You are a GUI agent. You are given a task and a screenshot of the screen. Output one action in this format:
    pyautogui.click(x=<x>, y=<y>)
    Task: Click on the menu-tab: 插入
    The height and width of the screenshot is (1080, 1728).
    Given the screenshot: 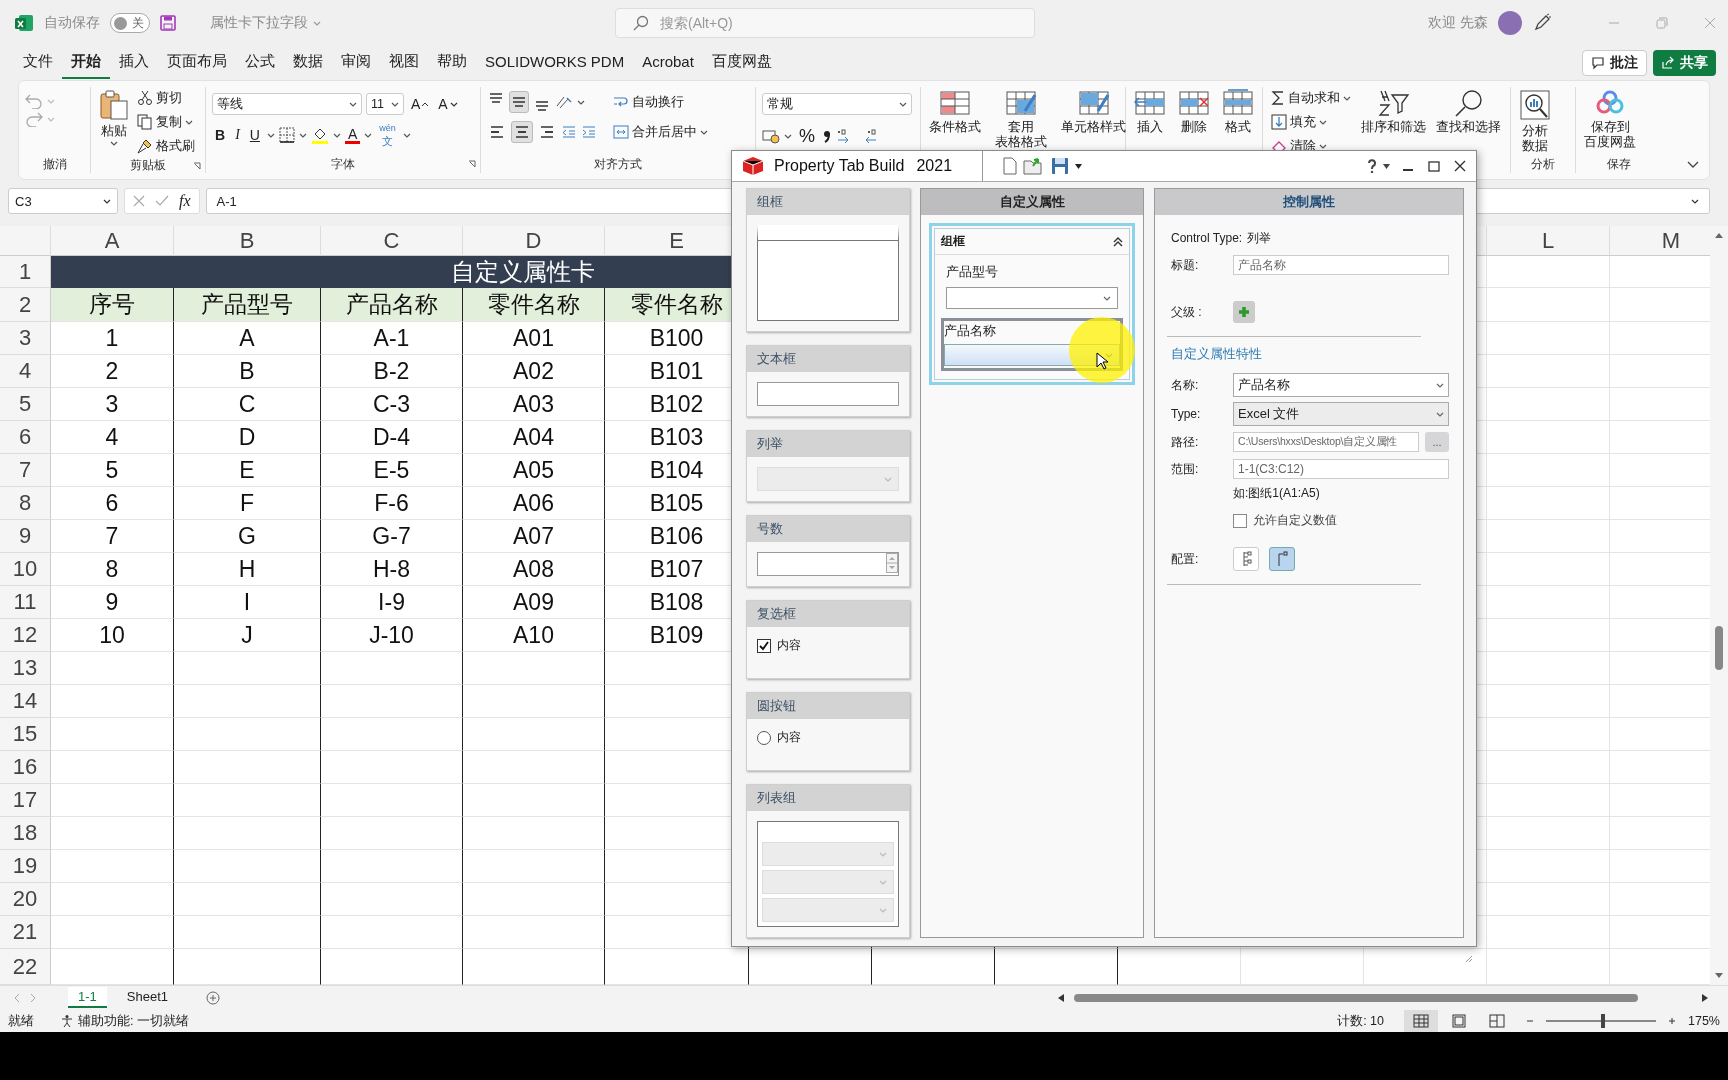 What is the action you would take?
    pyautogui.click(x=134, y=63)
    